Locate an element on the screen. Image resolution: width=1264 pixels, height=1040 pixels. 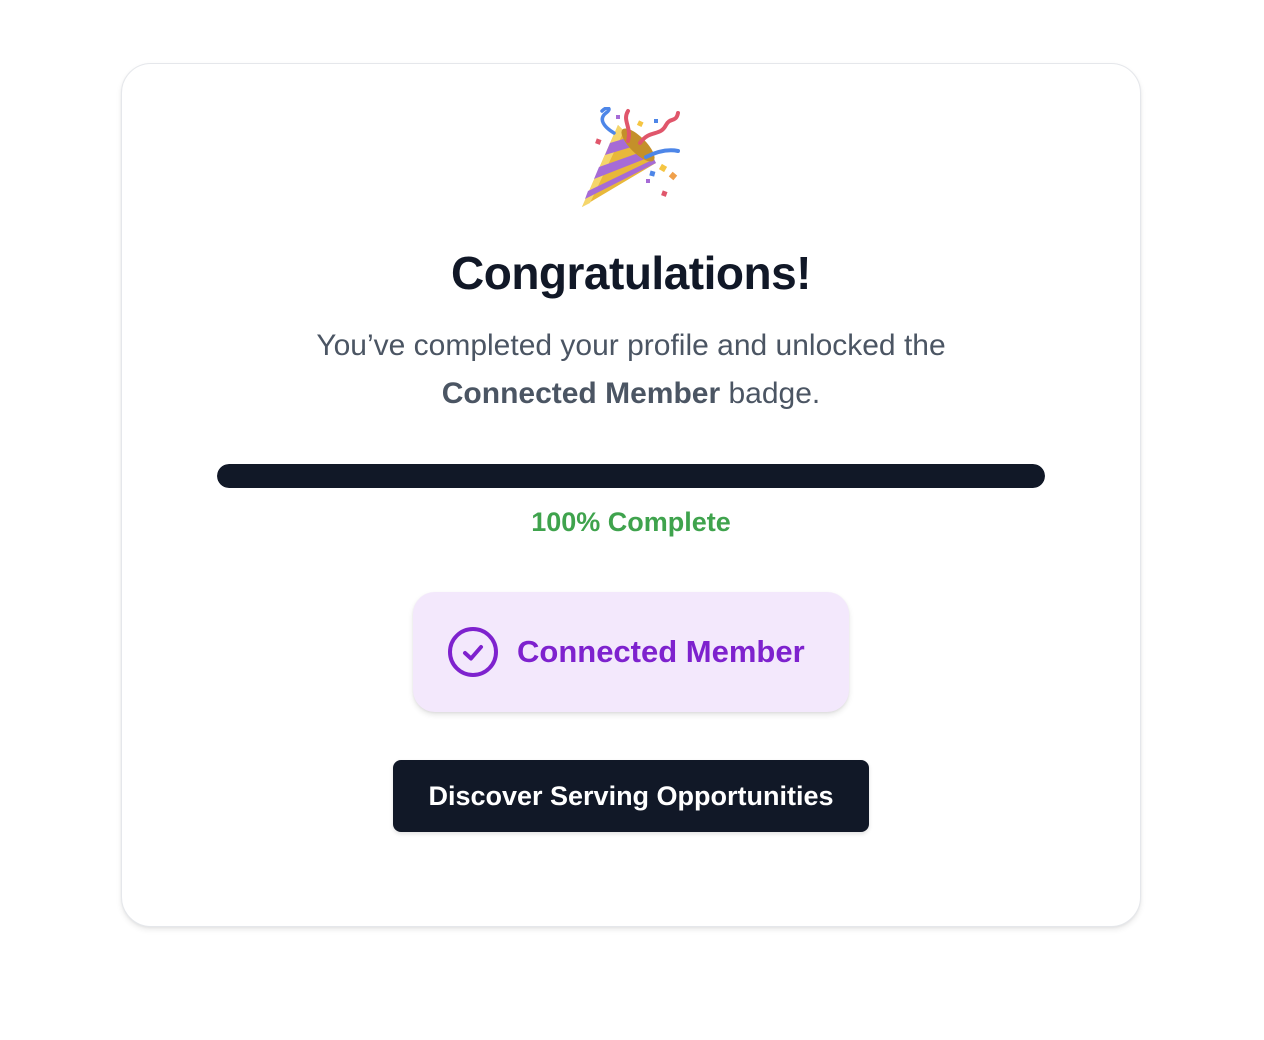
progress-bar-fill is located at coordinates (631, 476).